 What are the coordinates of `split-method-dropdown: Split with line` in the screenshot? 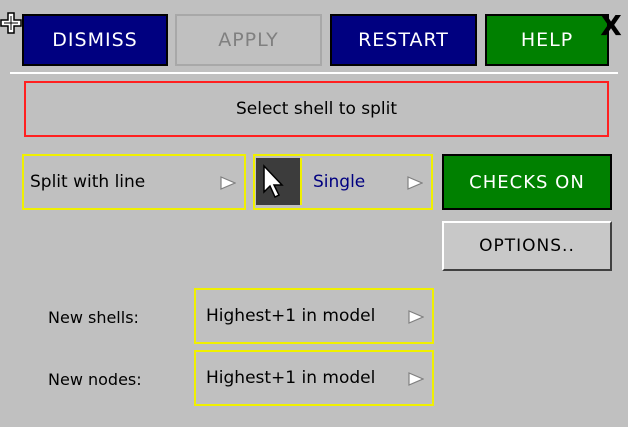 It's located at (134, 182).